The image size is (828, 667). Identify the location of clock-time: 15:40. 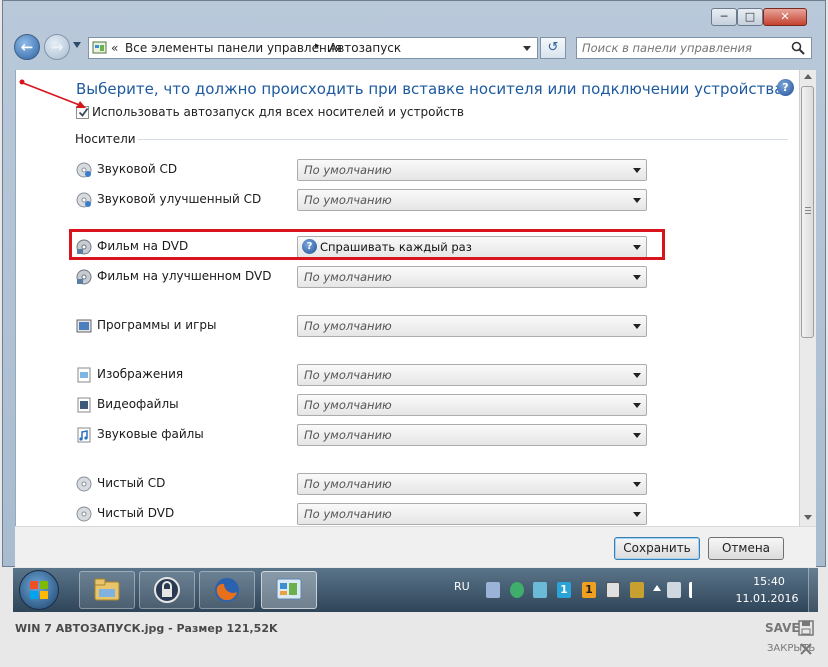
(769, 581).